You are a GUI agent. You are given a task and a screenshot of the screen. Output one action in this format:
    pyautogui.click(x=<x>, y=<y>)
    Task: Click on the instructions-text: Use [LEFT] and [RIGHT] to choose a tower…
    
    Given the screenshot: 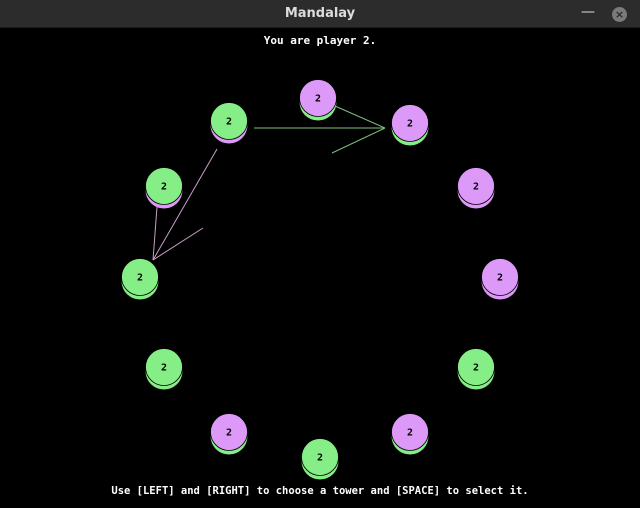 What is the action you would take?
    pyautogui.click(x=320, y=491)
    